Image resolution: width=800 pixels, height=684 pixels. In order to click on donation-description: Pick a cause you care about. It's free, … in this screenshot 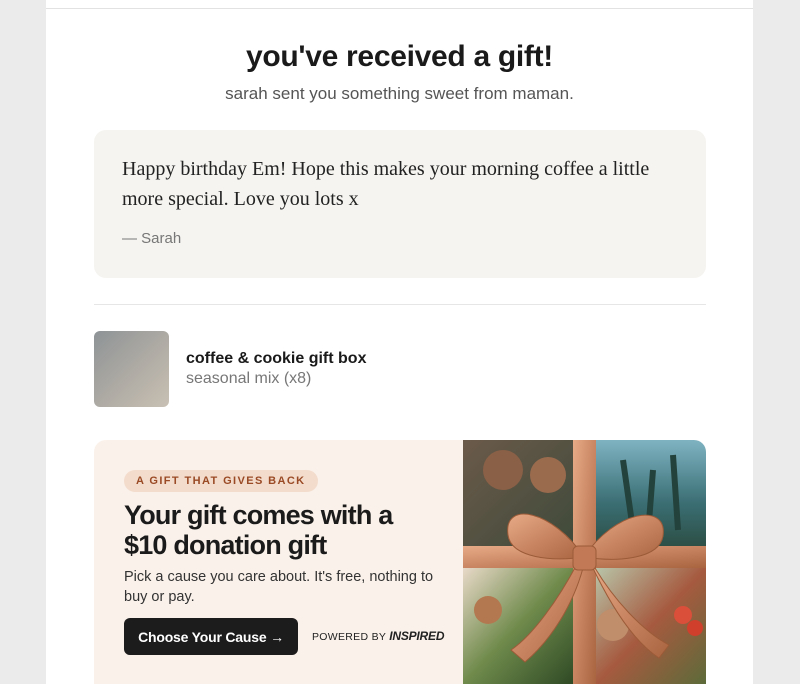, I will do `click(279, 587)`.